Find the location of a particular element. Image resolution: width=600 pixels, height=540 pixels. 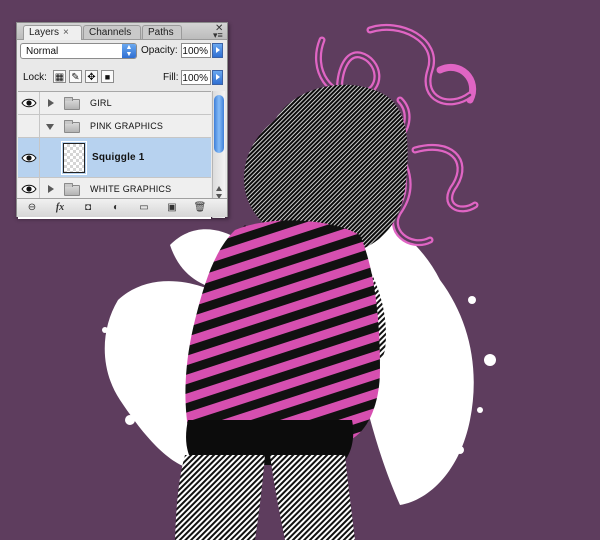

adjustment-layer-icon: ◐ is located at coordinates (116, 208).